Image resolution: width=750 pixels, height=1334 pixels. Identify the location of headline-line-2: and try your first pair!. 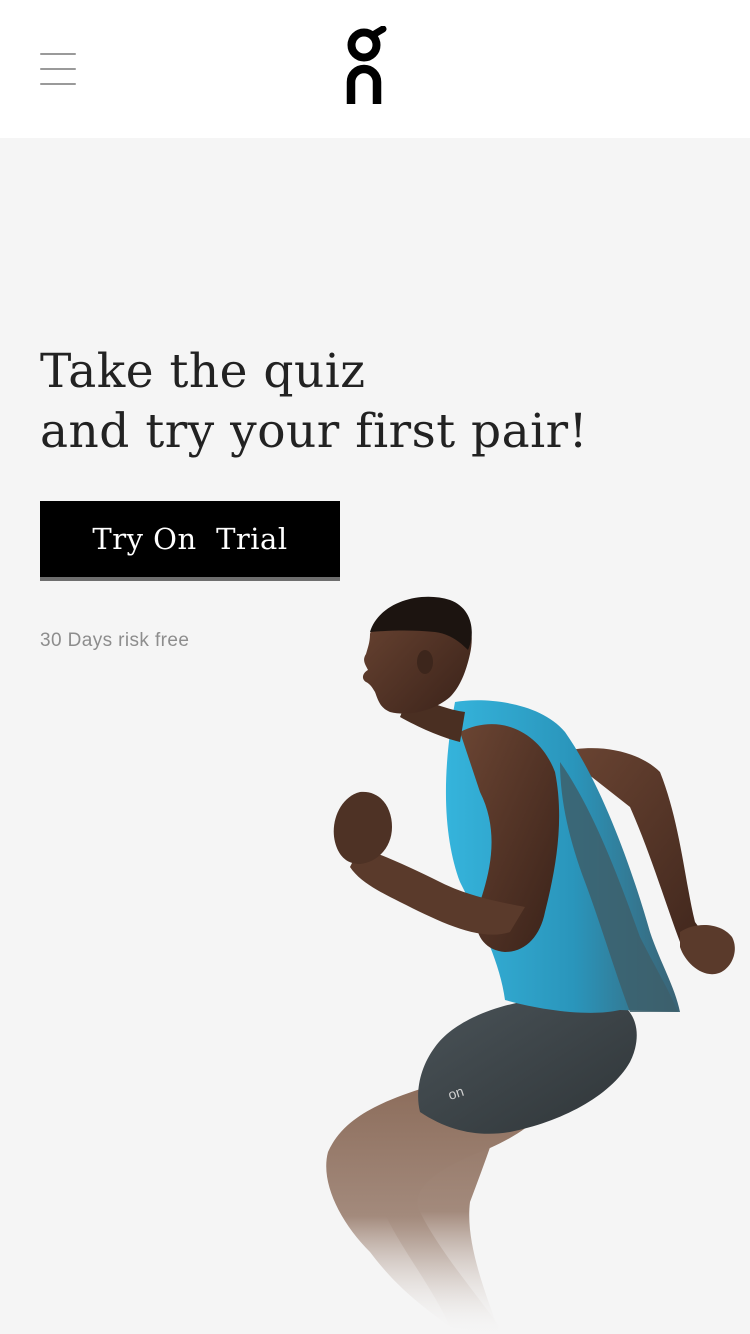
(314, 431).